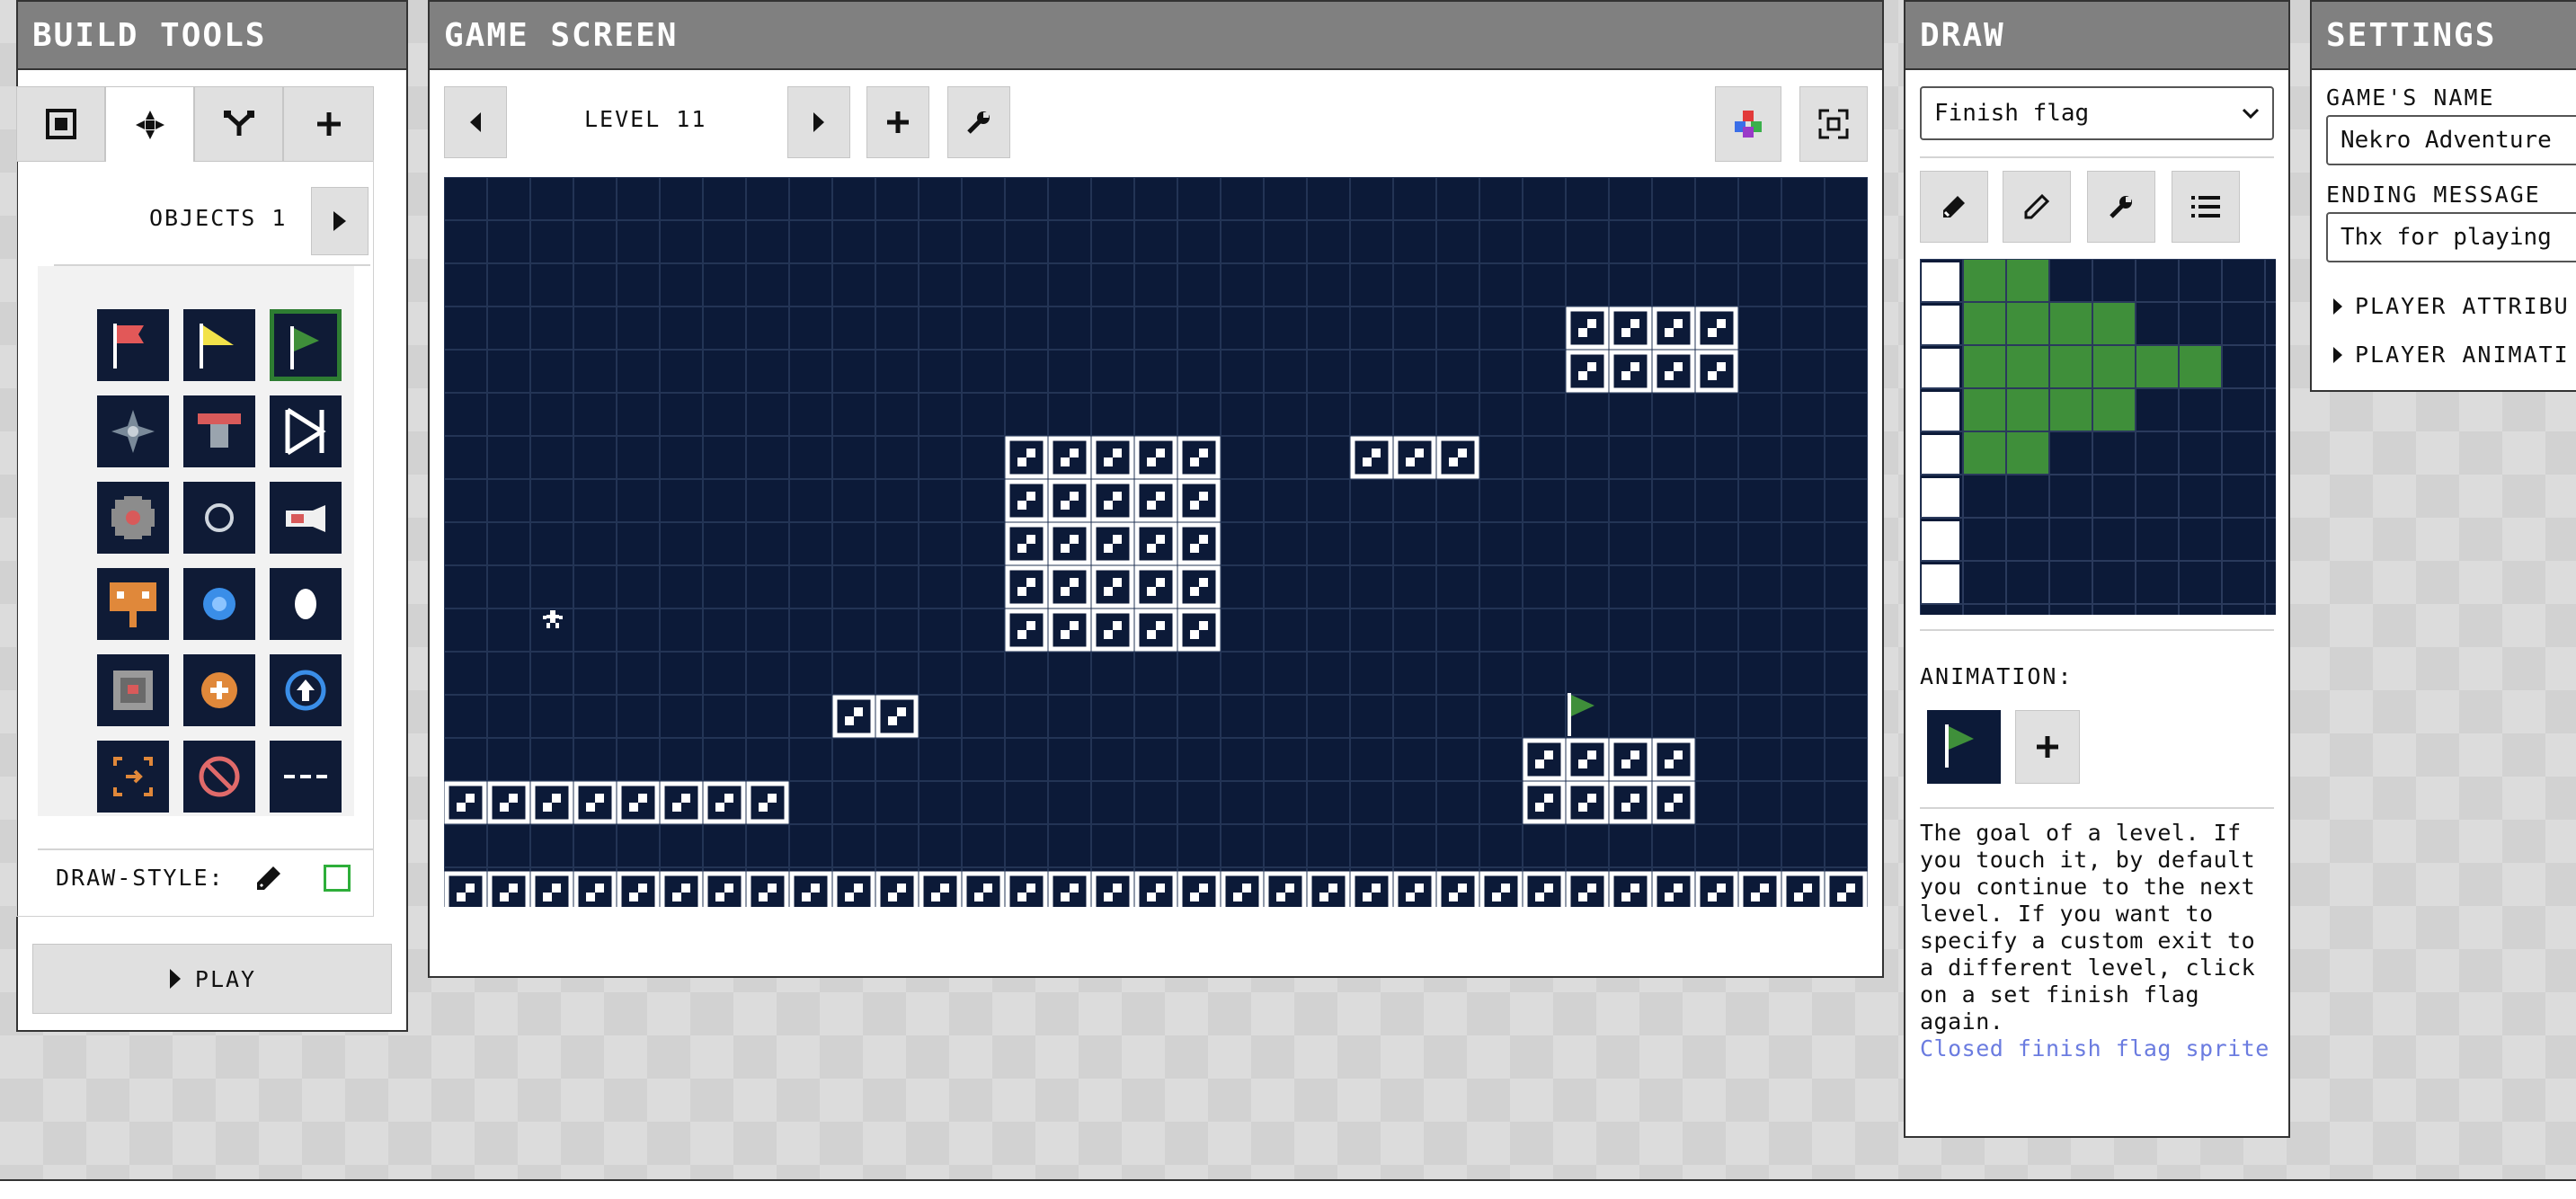 The image size is (2576, 1199). I want to click on fullscreen-button, so click(1833, 124).